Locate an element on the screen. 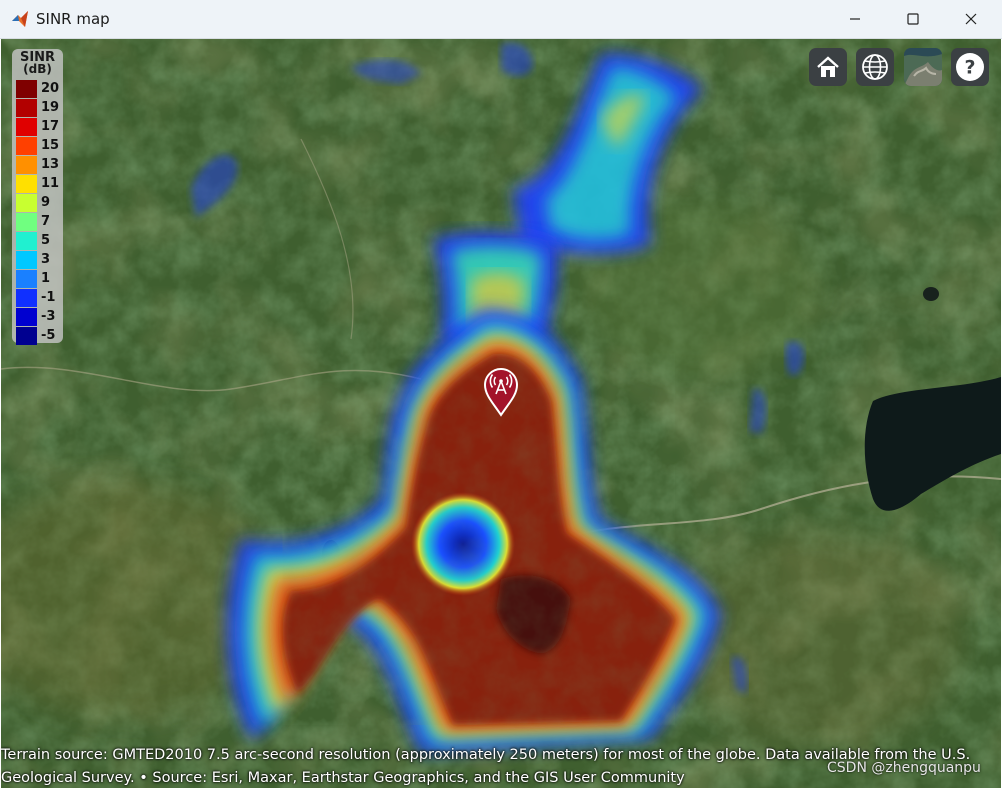 The height and width of the screenshot is (789, 1002). minimize-icon is located at coordinates (855, 19).